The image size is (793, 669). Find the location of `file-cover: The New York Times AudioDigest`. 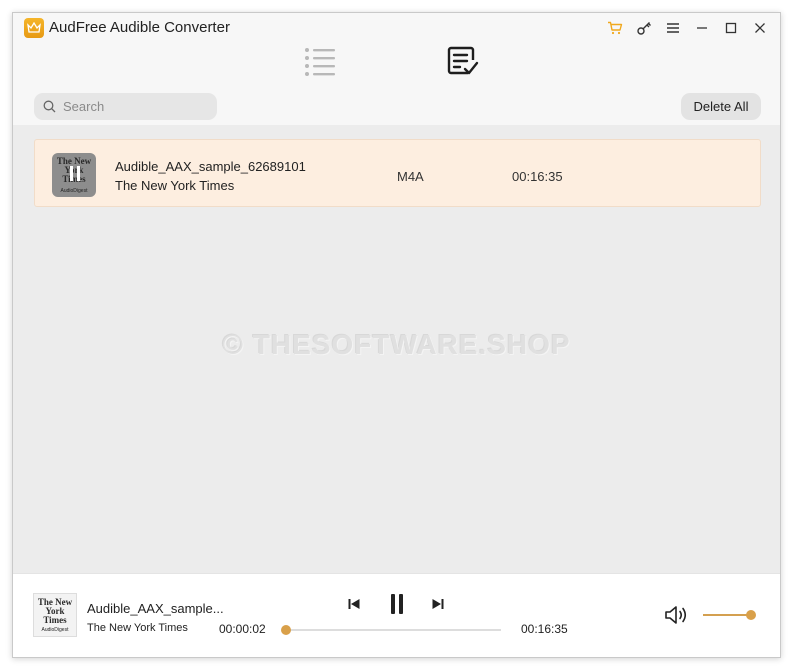

file-cover: The New York Times AudioDigest is located at coordinates (74, 175).